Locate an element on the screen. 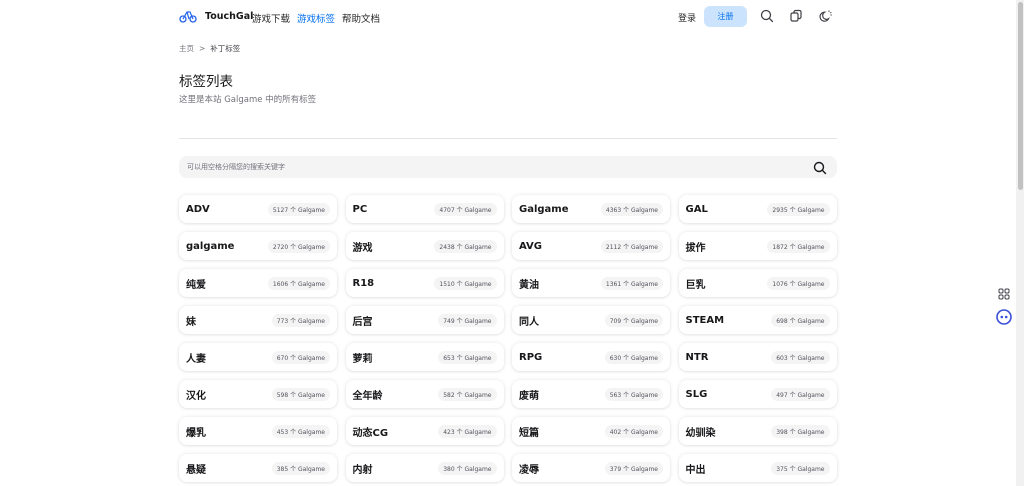 The width and height of the screenshot is (1024, 486). tag-card: 中出 375 个 Galgame is located at coordinates (757, 468).